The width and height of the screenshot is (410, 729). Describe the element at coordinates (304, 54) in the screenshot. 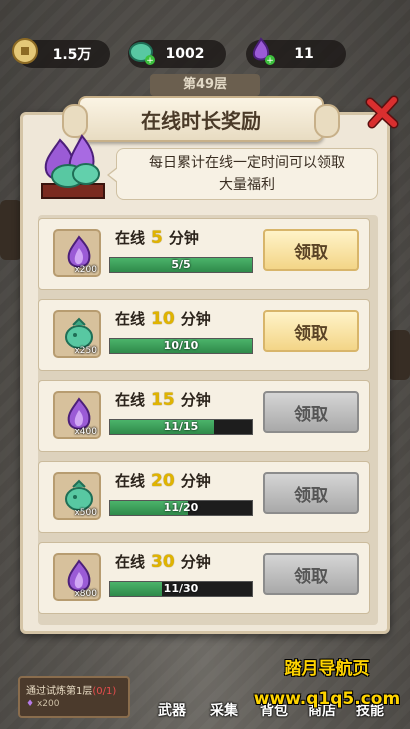

I see `purple-flame-amount: 11` at that location.